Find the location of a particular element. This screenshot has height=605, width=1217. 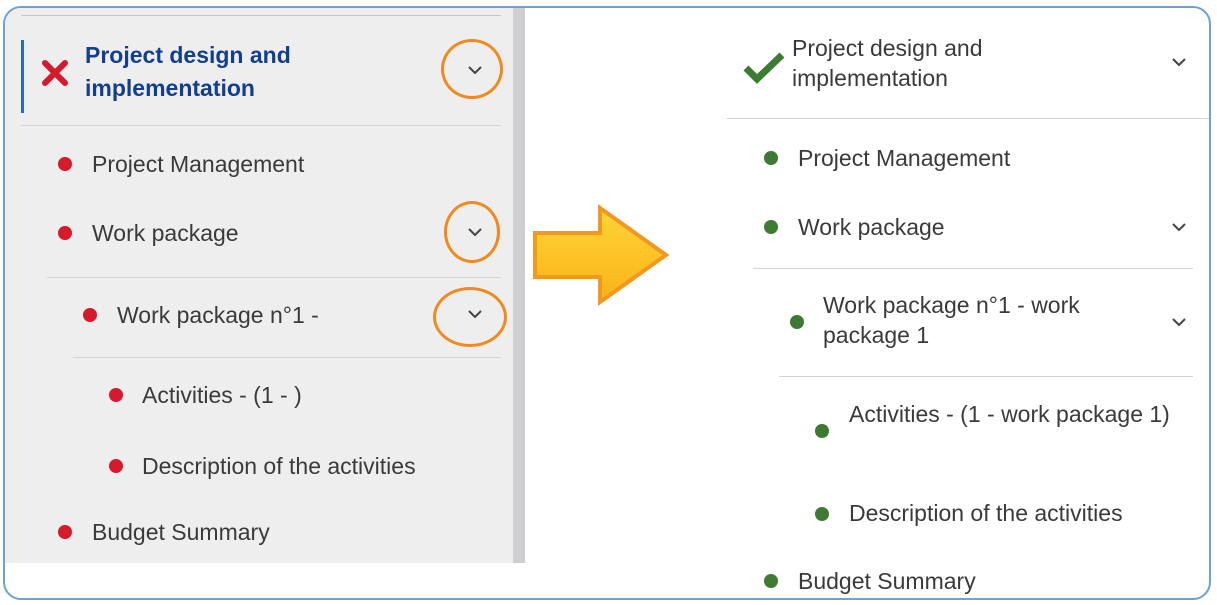

before-scrollbar is located at coordinates (519, 285).